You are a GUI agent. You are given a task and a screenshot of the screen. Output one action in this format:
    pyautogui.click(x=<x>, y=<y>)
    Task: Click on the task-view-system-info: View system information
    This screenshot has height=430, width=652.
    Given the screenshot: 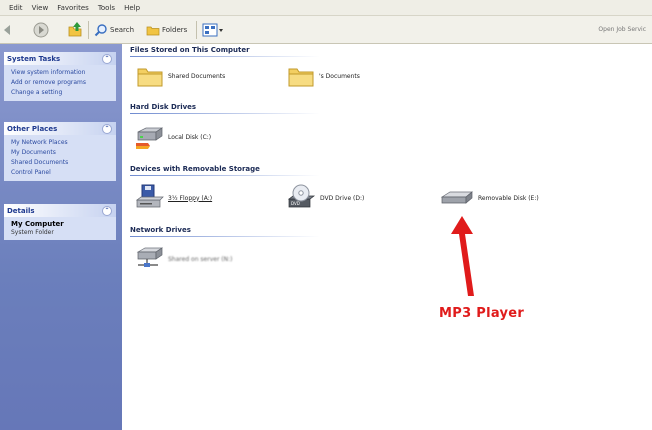 What is the action you would take?
    pyautogui.click(x=61, y=73)
    